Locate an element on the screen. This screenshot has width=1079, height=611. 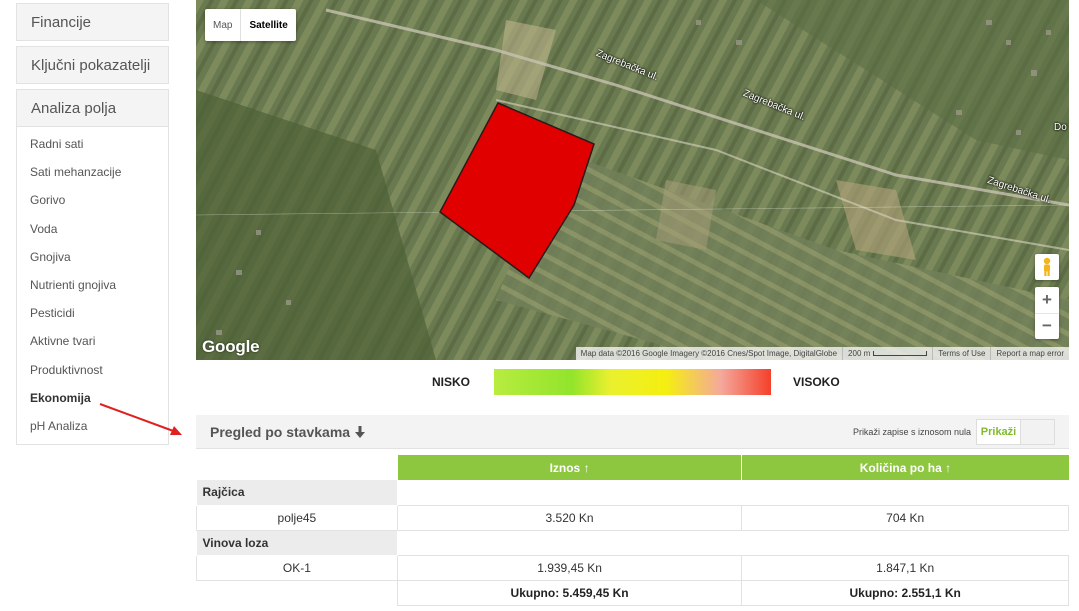
group-name: Rajčica is located at coordinates (297, 493).